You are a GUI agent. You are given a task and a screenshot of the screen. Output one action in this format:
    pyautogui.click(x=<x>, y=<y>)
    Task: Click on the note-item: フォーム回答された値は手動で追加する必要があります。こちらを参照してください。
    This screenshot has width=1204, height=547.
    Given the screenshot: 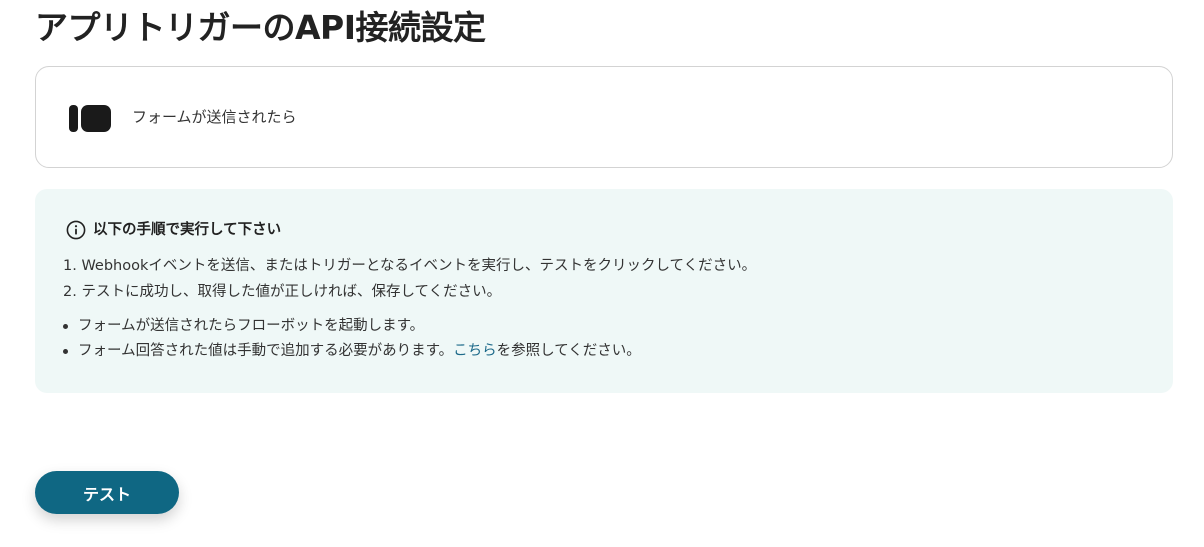 What is the action you would take?
    pyautogui.click(x=352, y=351)
    